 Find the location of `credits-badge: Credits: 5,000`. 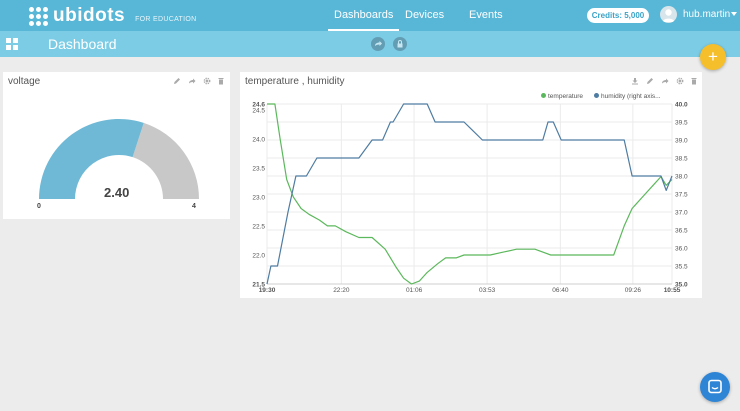

credits-badge: Credits: 5,000 is located at coordinates (618, 15).